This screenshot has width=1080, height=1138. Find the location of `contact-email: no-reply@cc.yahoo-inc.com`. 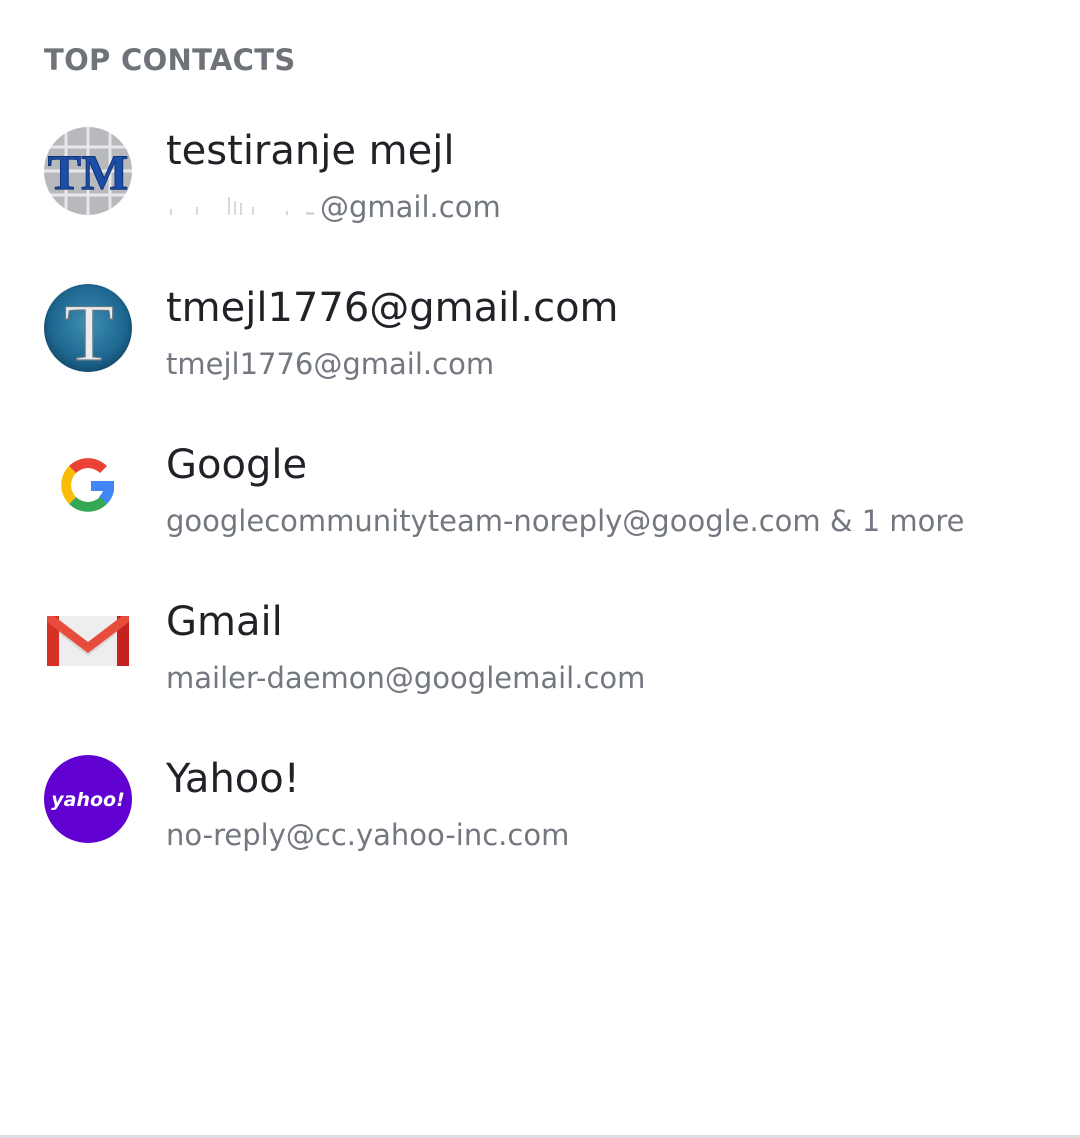

contact-email: no-reply@cc.yahoo-inc.com is located at coordinates (368, 835).